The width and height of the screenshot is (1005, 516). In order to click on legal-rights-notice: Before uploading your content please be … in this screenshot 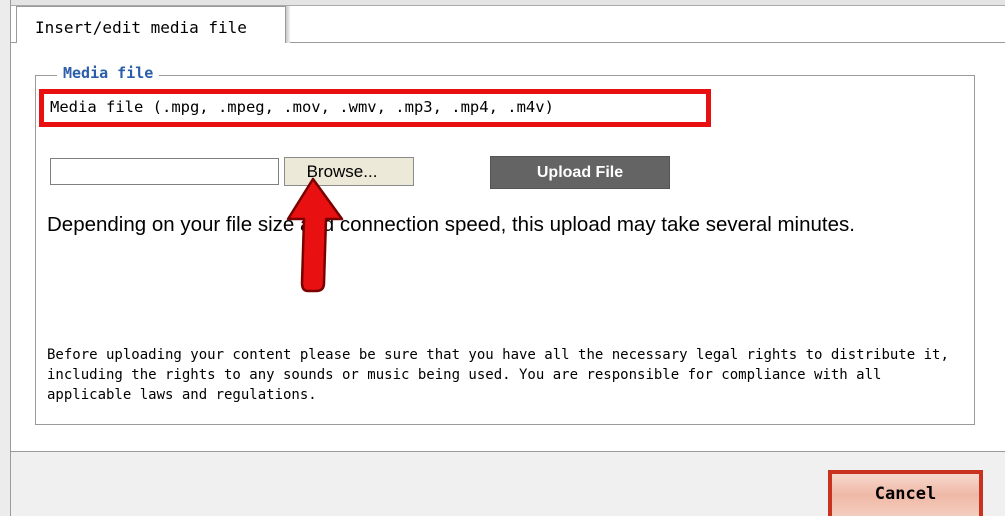, I will do `click(498, 375)`.